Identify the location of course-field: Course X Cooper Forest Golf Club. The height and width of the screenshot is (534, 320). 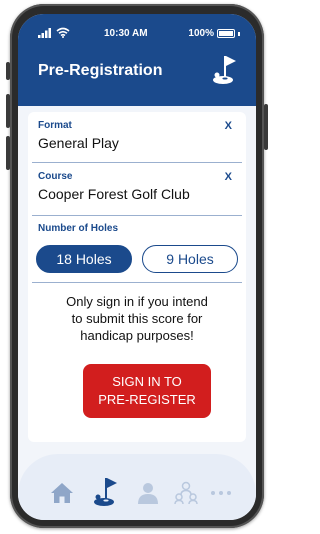
(137, 189).